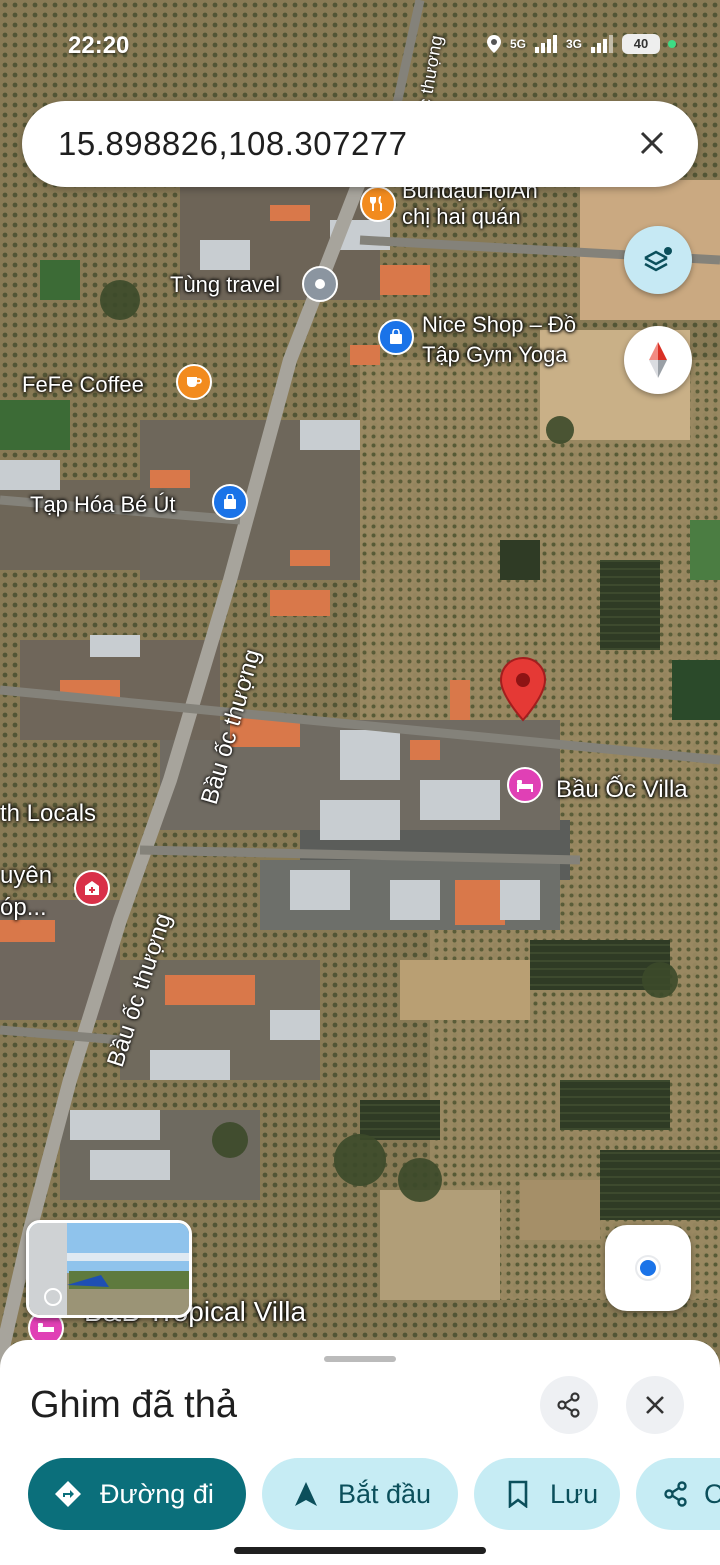 The height and width of the screenshot is (1565, 720). I want to click on directions-button: Đường đi, so click(137, 1494).